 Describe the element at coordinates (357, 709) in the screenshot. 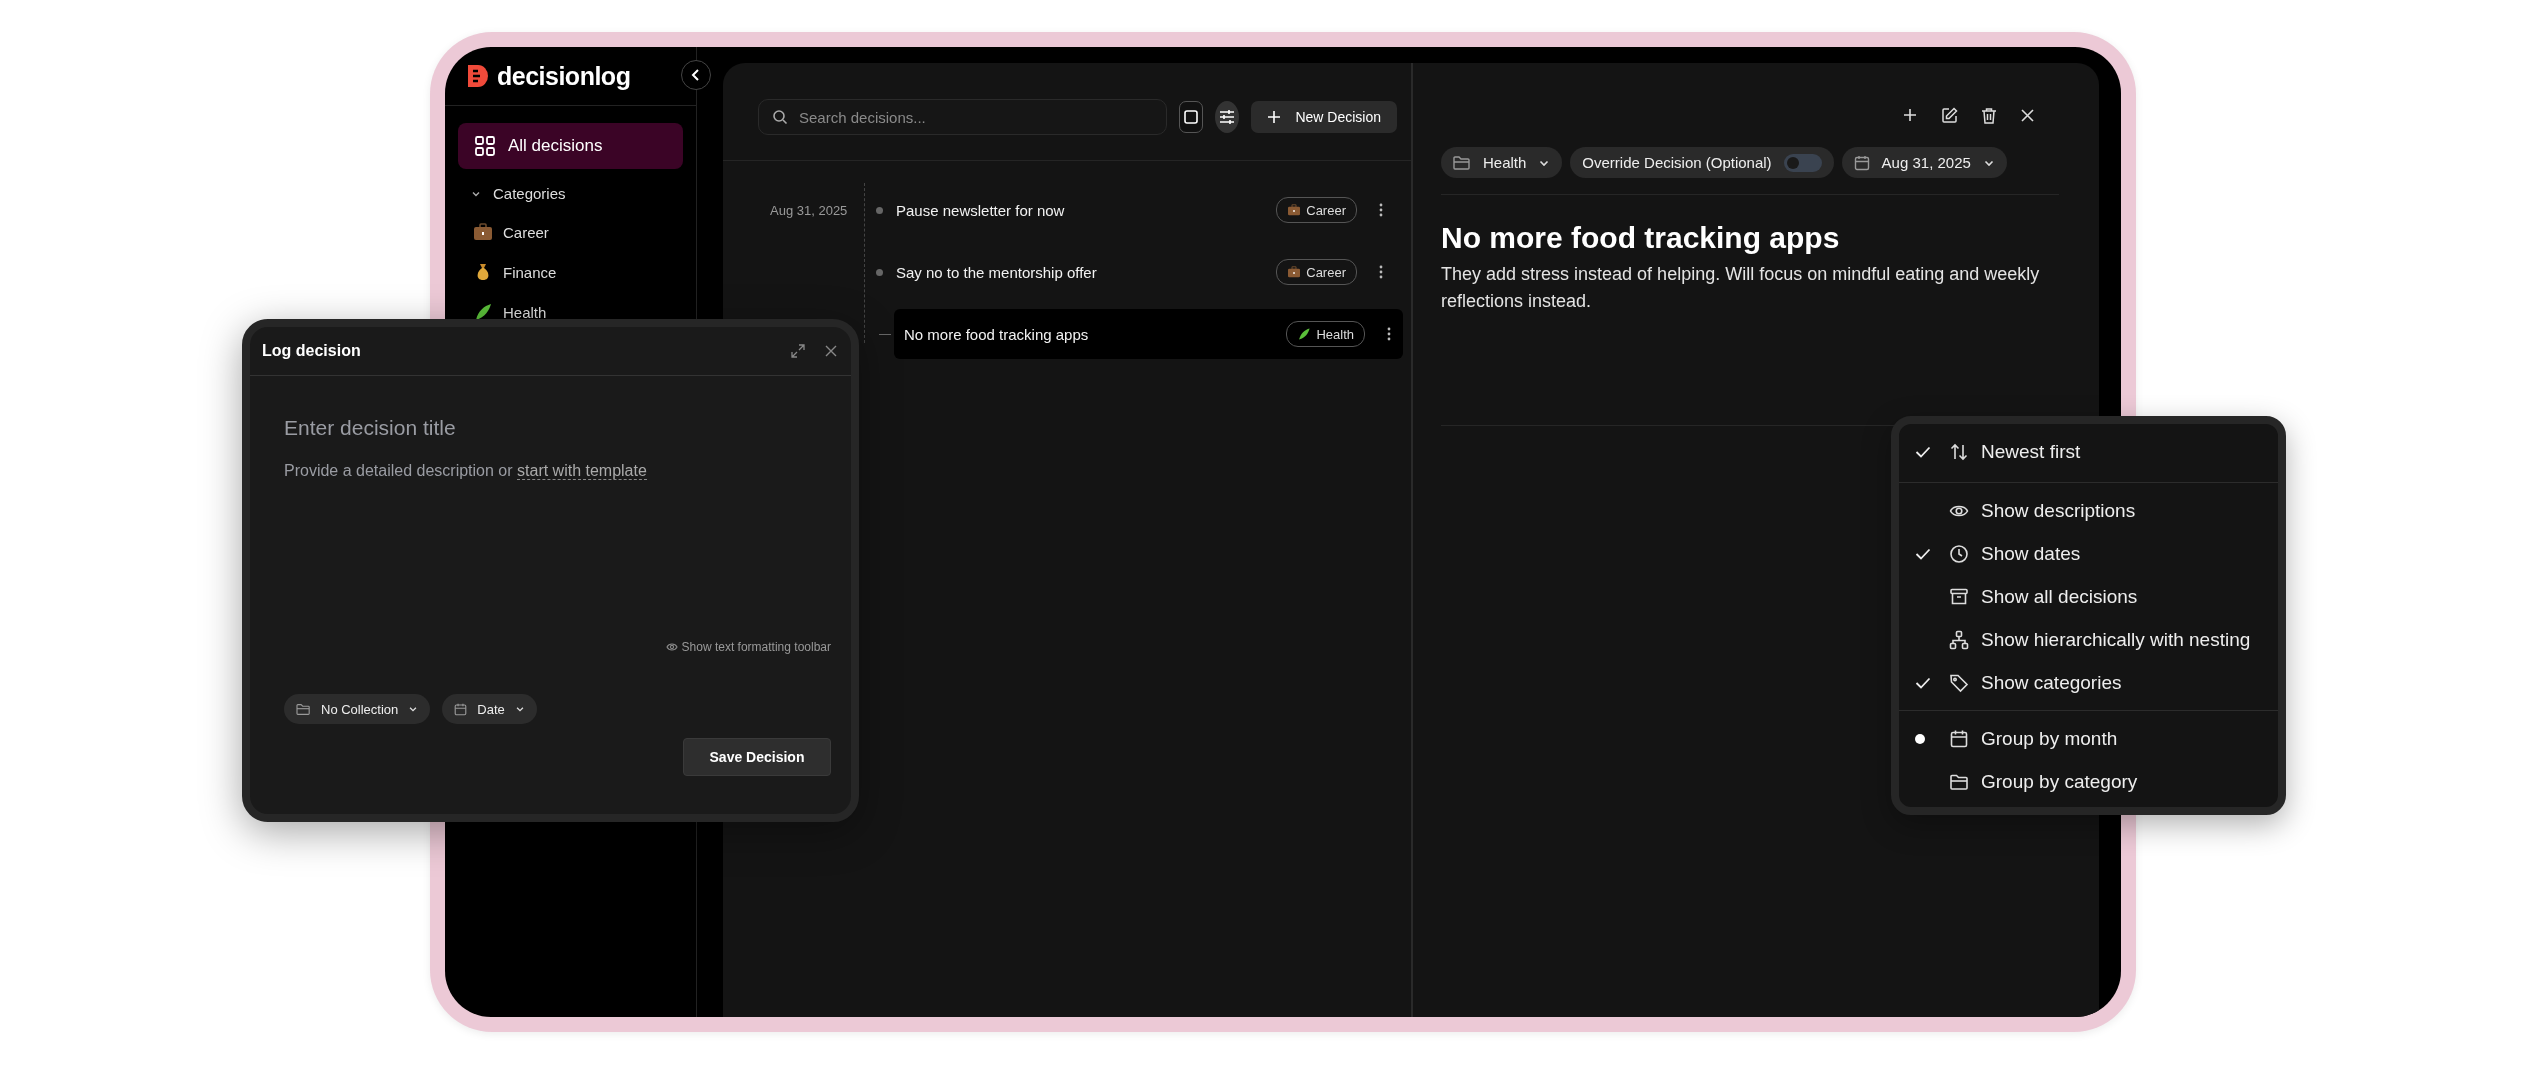

I see `collection-dropdown: No Collection` at that location.